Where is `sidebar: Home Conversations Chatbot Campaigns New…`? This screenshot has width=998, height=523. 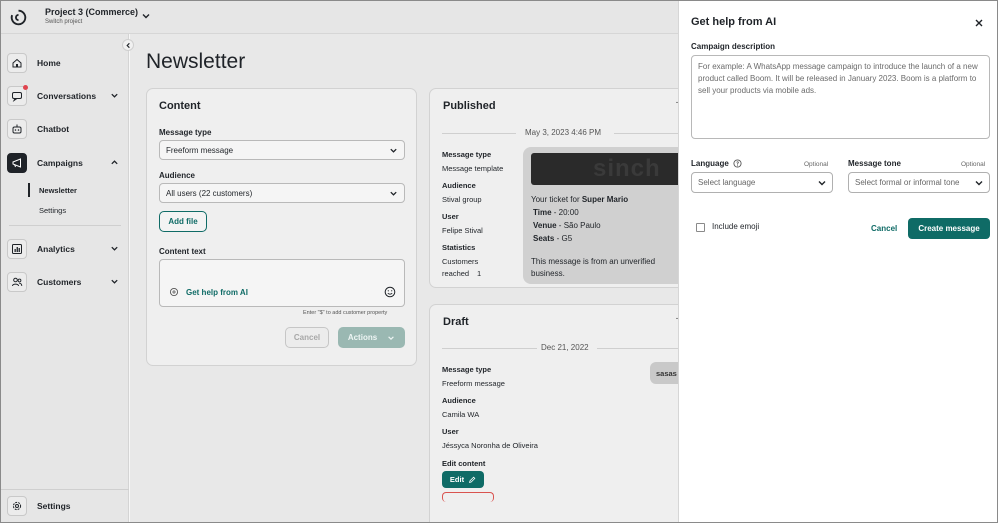
sidebar: Home Conversations Chatbot Campaigns New… is located at coordinates (65, 278).